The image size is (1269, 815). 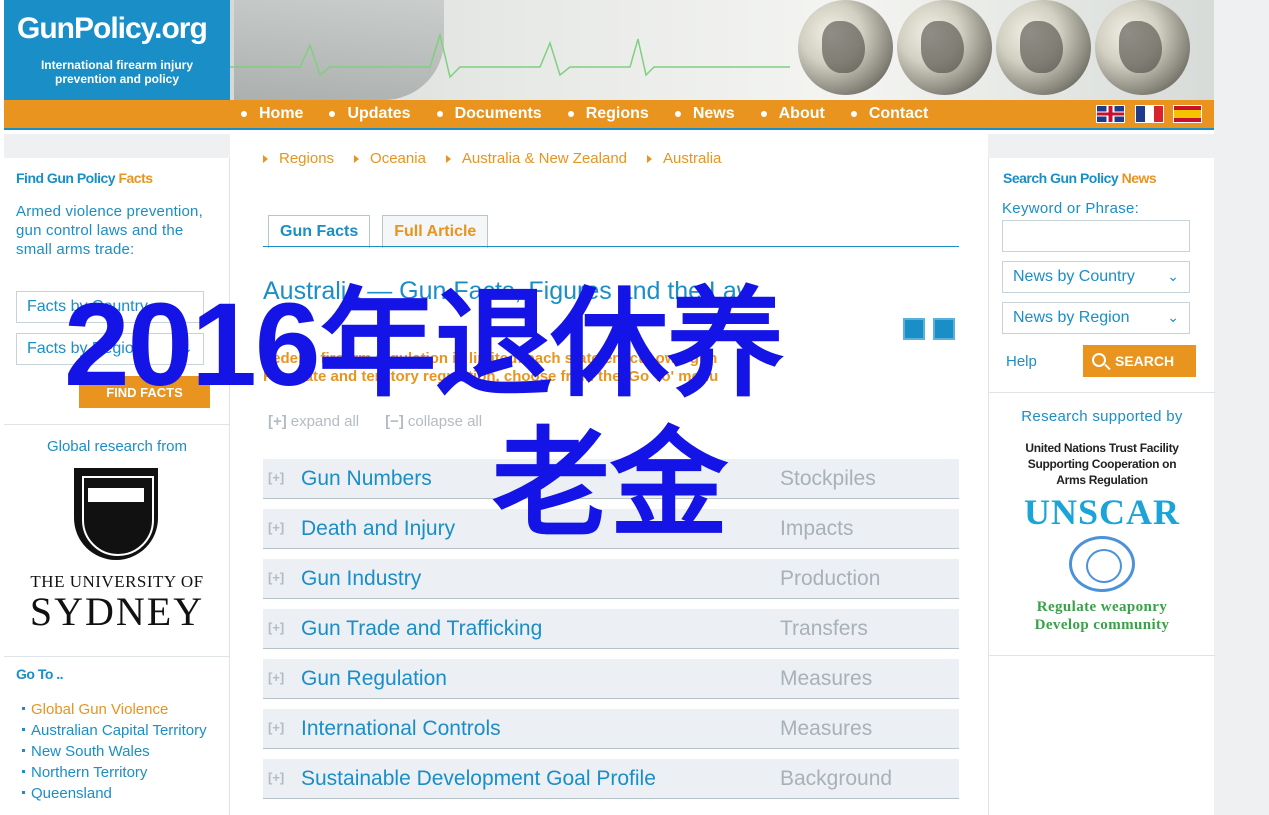 I want to click on tab-gun-facts: Gun Facts, so click(x=319, y=231).